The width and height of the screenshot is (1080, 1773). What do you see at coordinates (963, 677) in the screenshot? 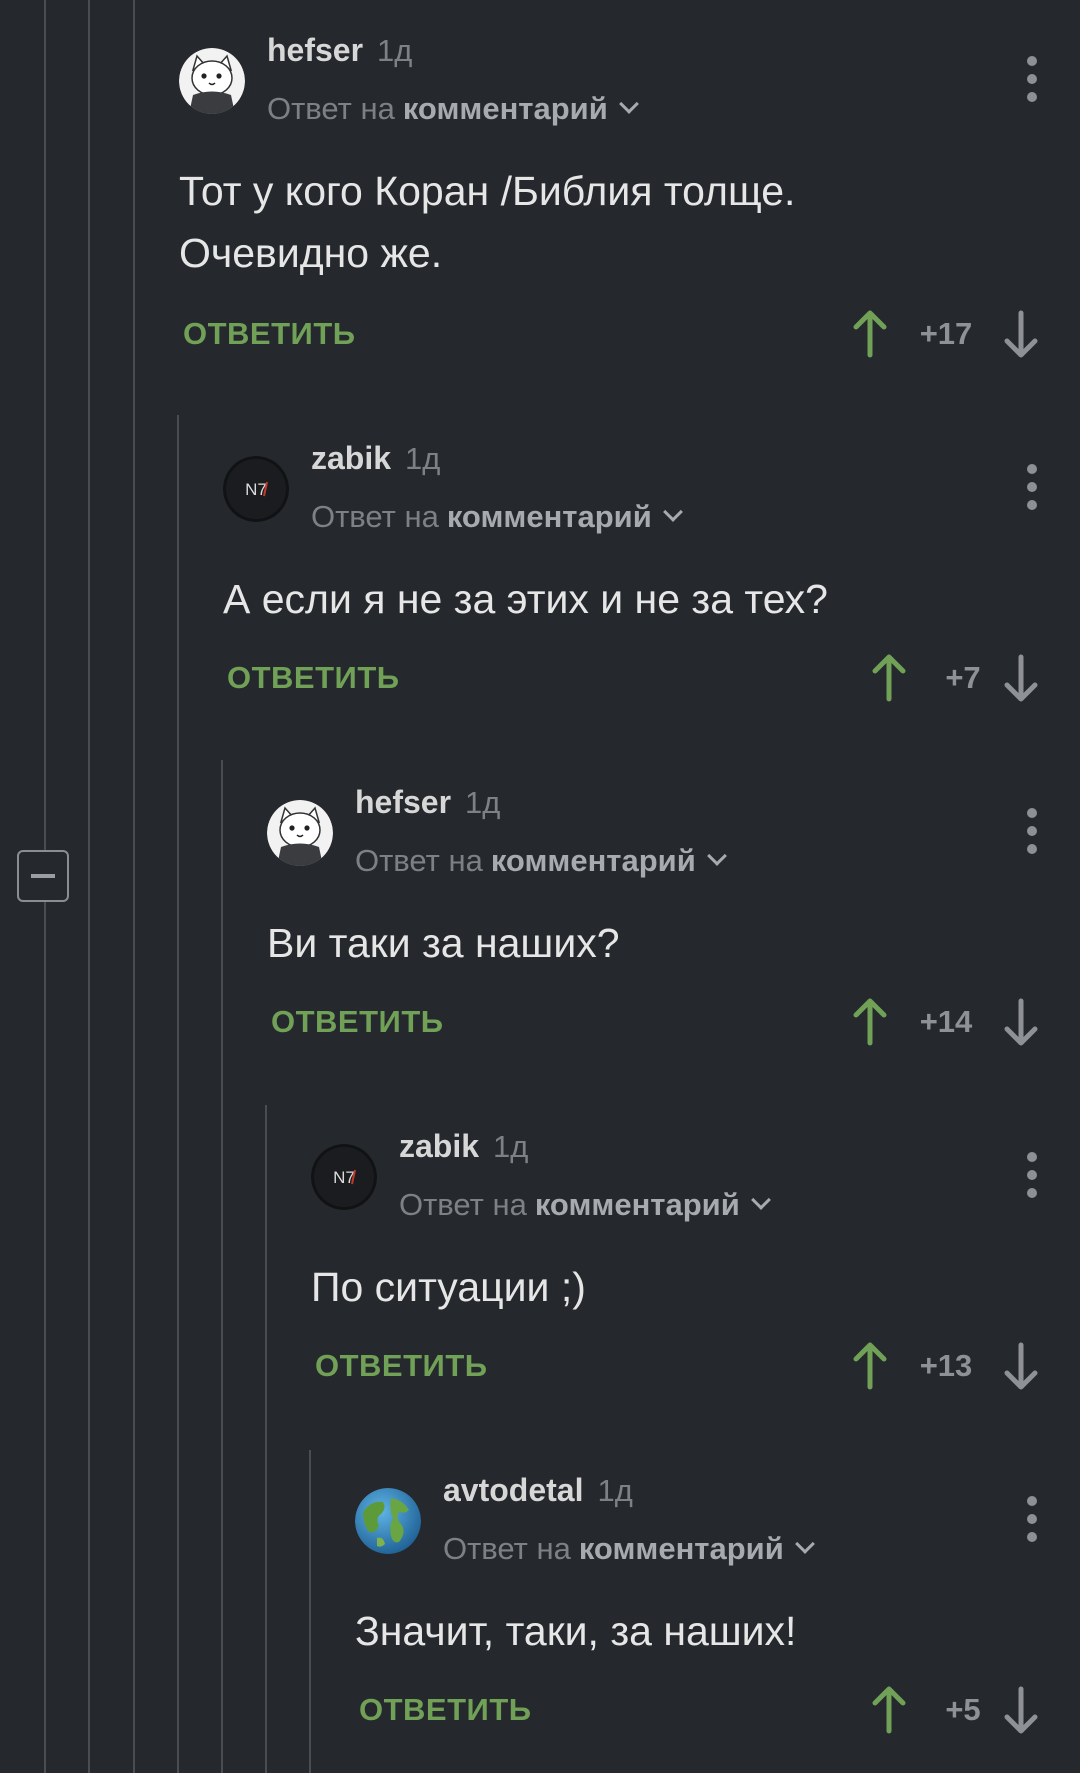
I see `vote-score: +7` at bounding box center [963, 677].